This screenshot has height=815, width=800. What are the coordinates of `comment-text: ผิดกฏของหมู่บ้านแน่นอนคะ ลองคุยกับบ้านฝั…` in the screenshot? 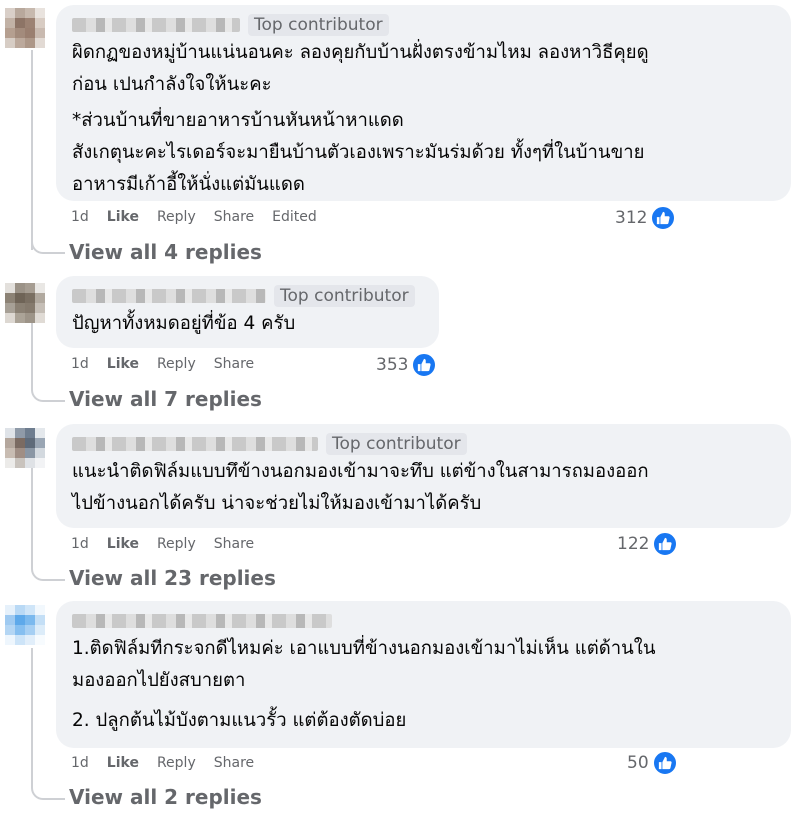 It's located at (360, 52).